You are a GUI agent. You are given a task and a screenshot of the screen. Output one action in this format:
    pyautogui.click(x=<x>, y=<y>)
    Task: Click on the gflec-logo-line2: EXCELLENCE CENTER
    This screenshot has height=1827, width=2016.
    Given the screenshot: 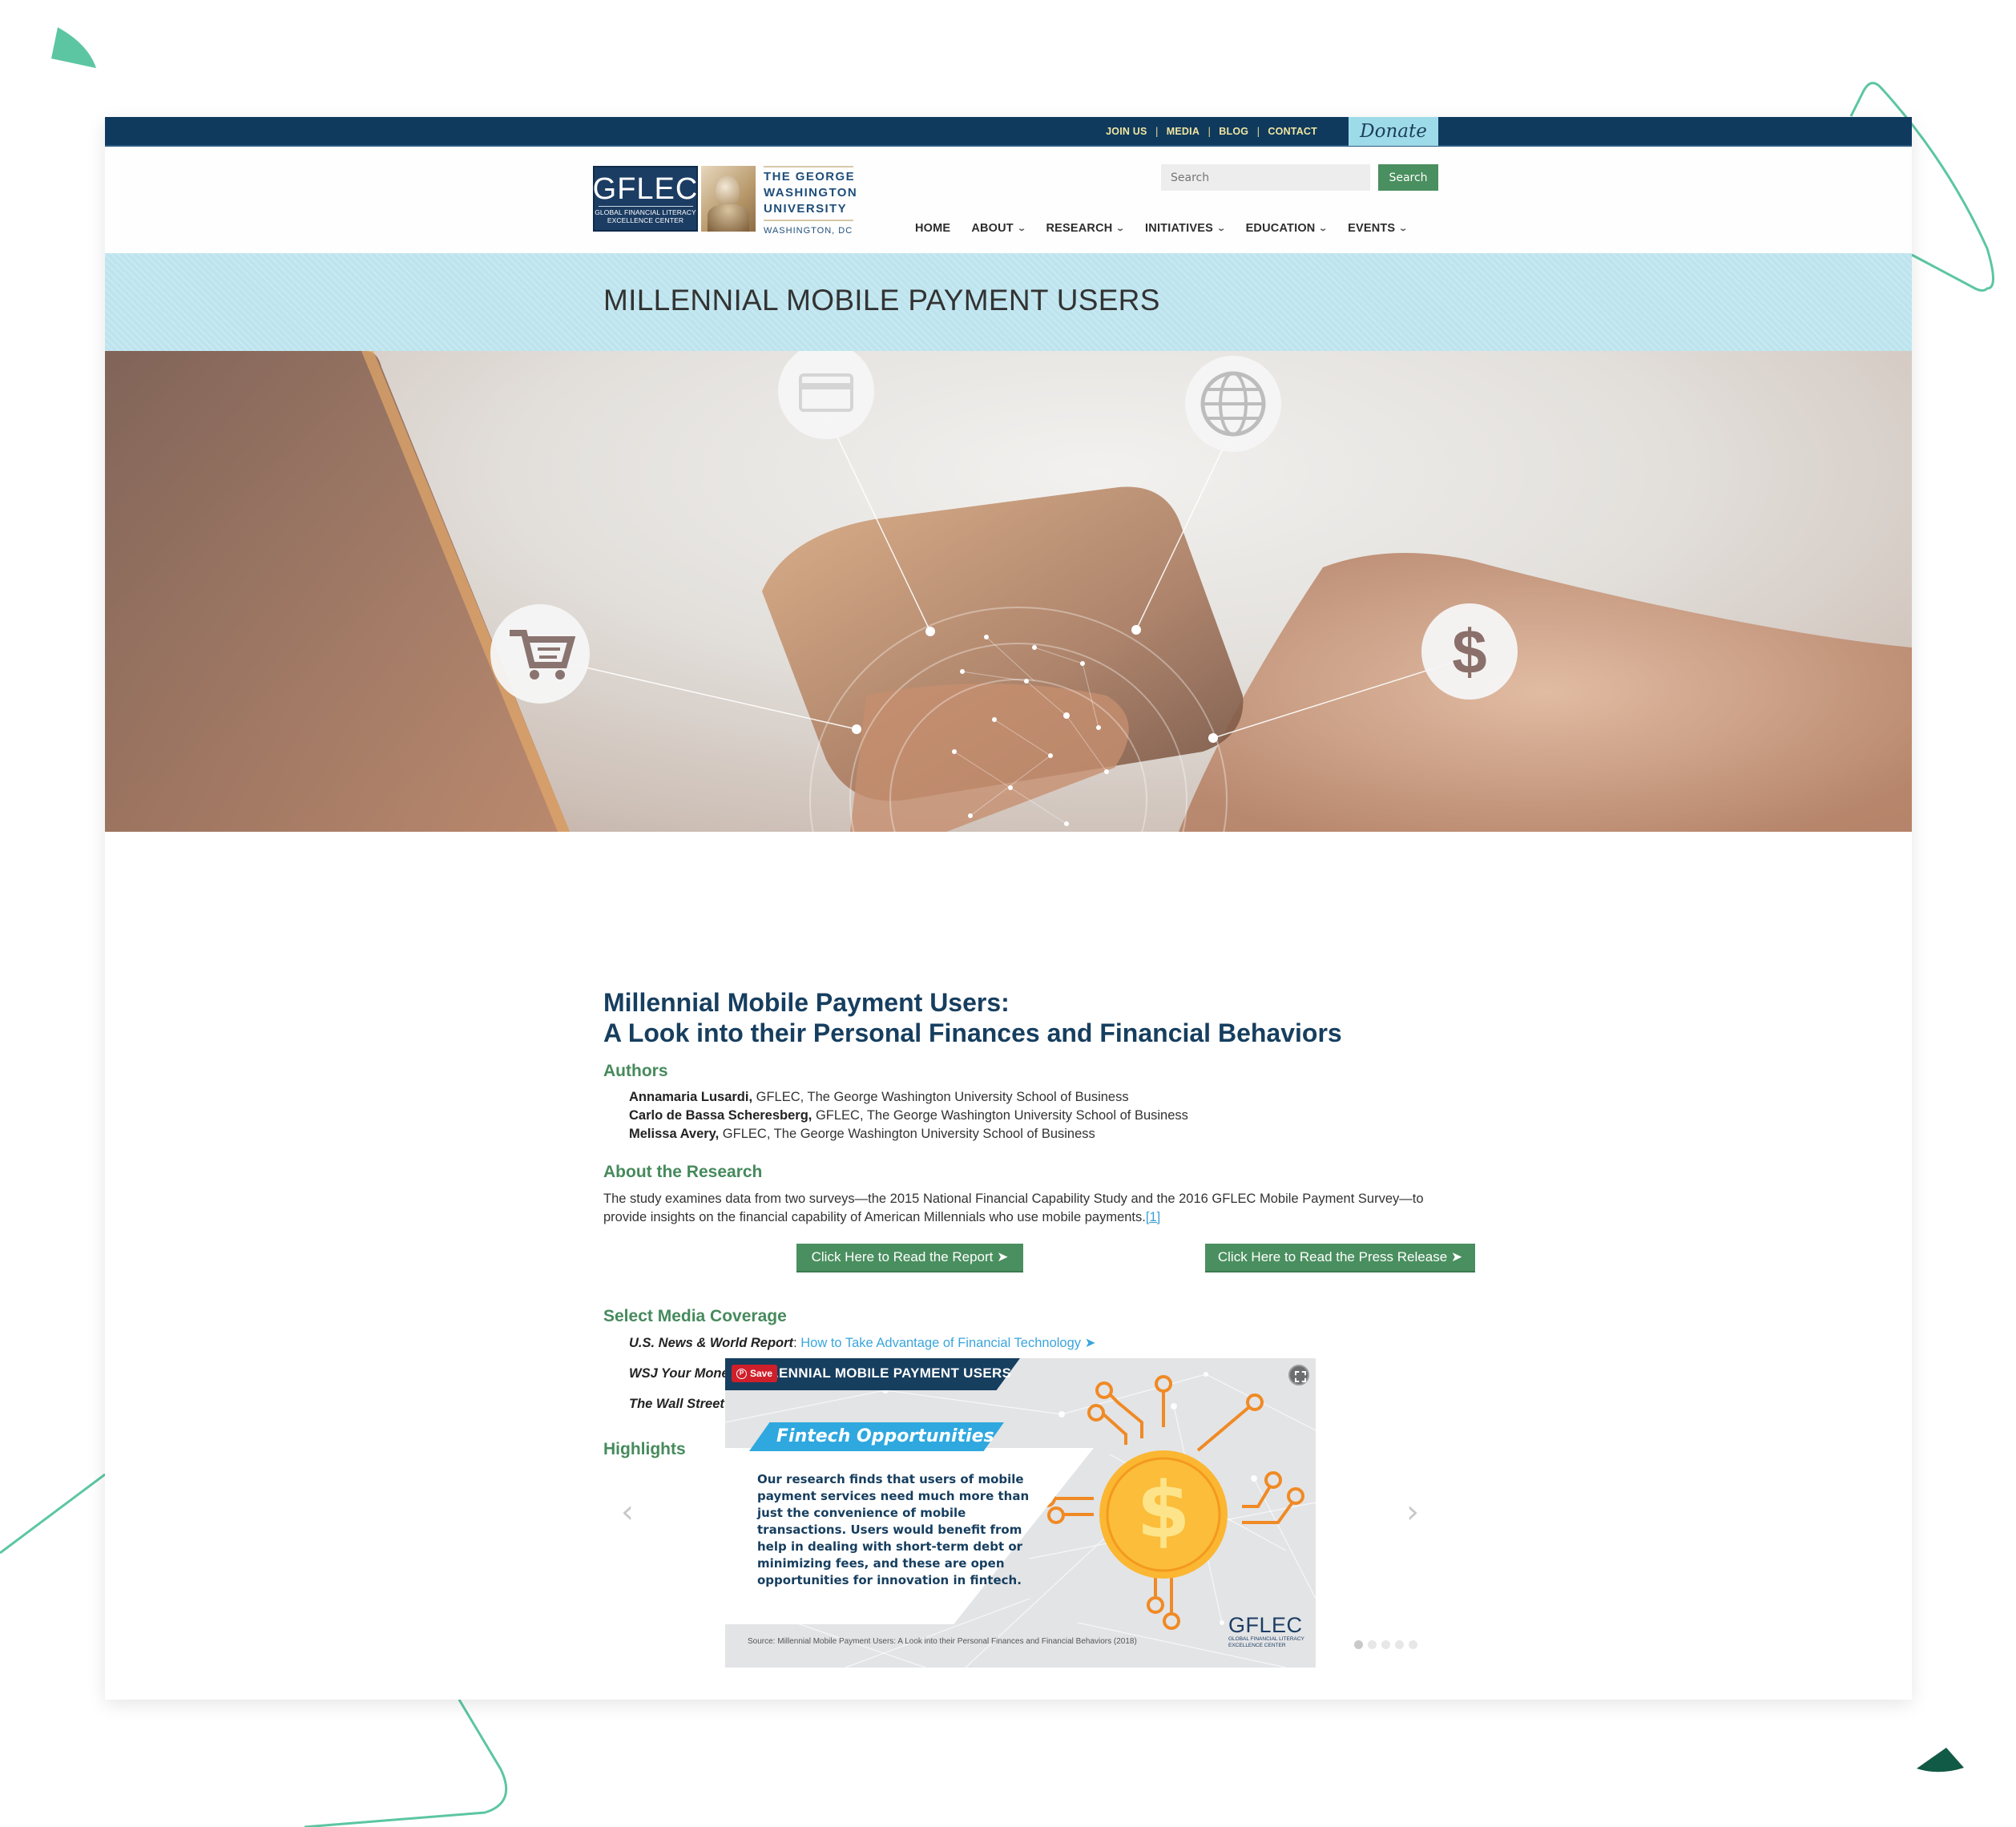 What is the action you would take?
    pyautogui.click(x=645, y=220)
    